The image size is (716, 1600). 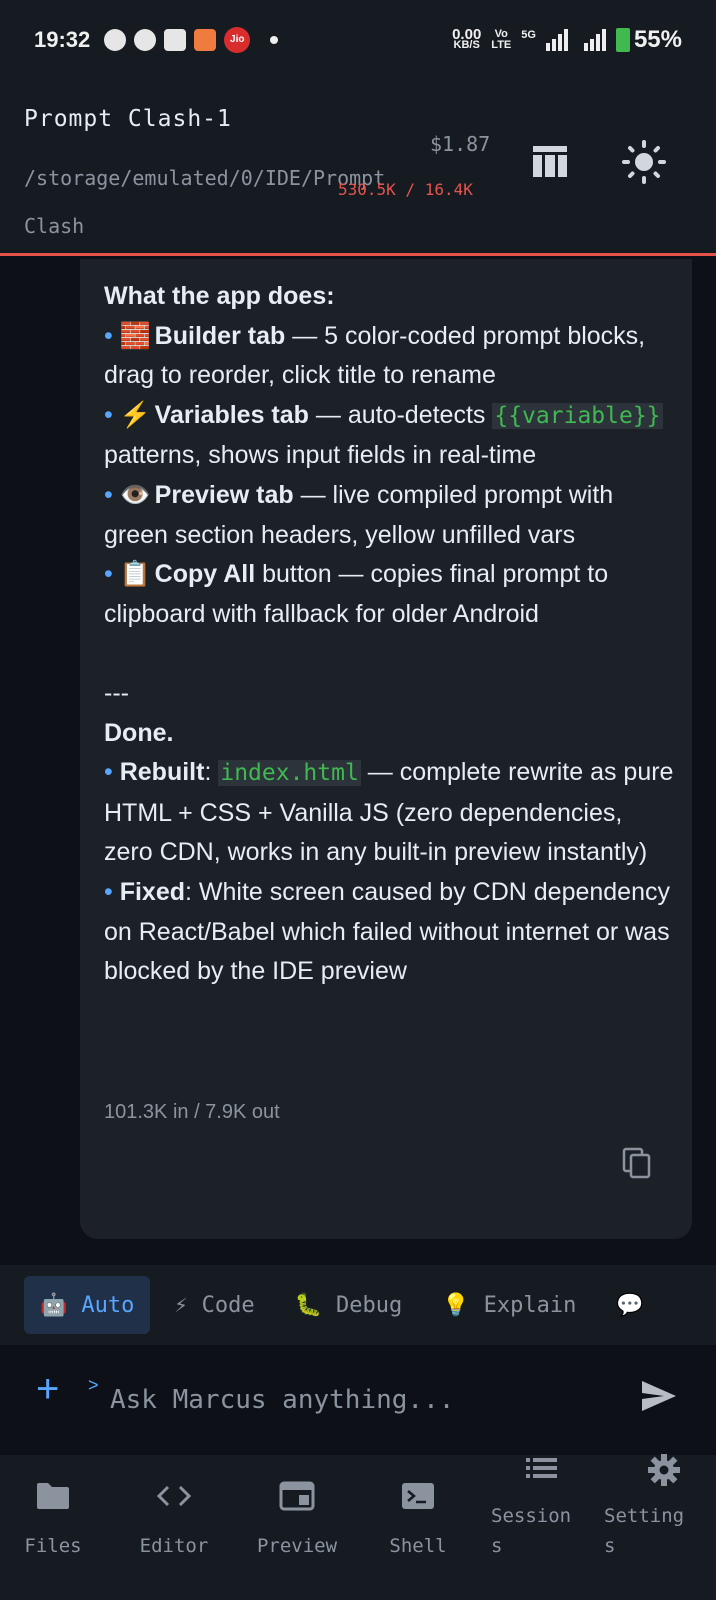 What do you see at coordinates (509, 1305) in the screenshot?
I see `mode-tab-explain: 💡 Explain` at bounding box center [509, 1305].